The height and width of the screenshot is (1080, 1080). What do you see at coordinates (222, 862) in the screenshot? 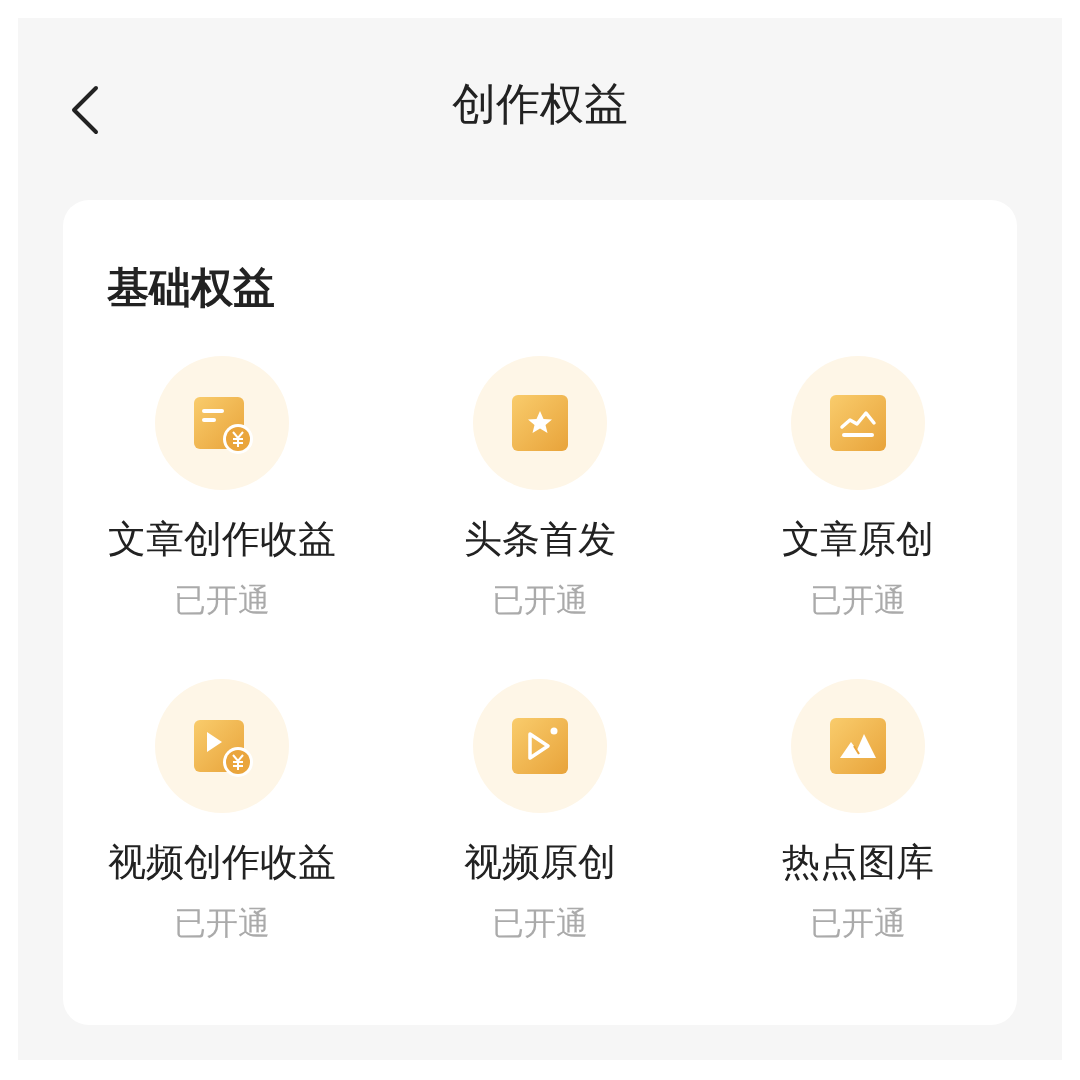
I see `benefit-label: 视频创作收益` at bounding box center [222, 862].